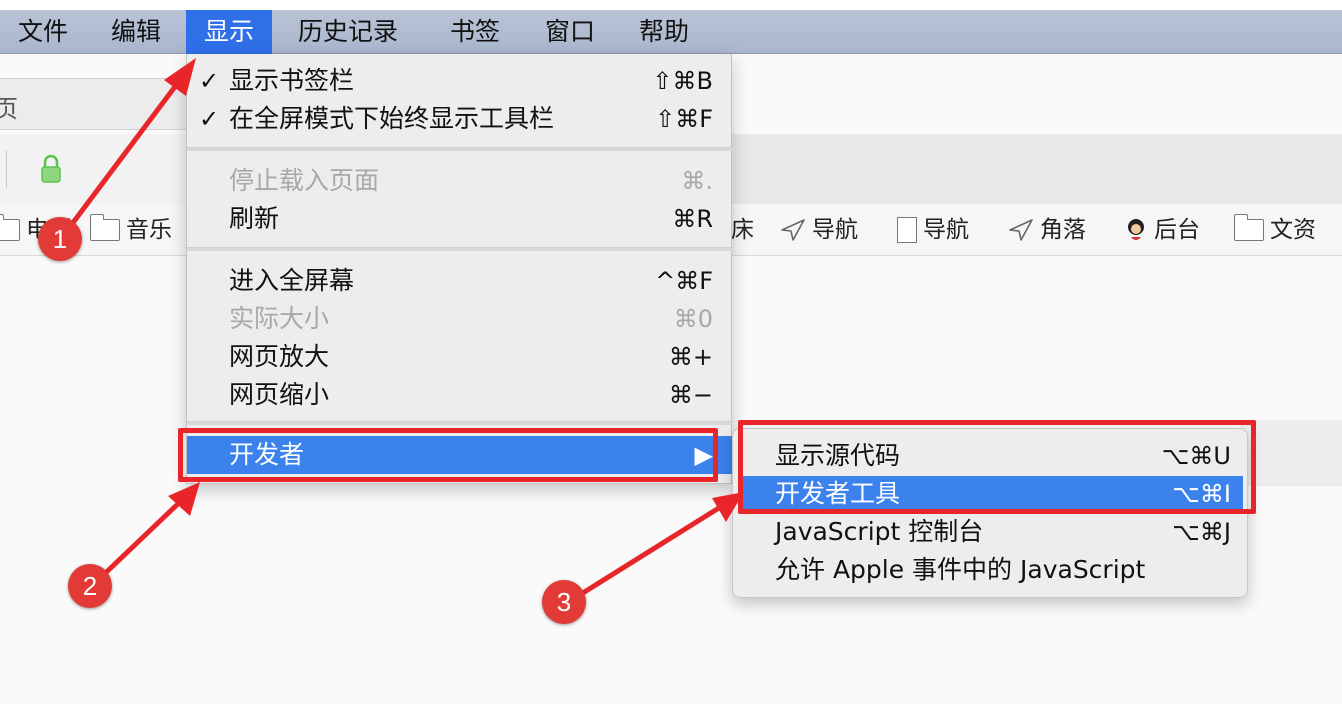 The width and height of the screenshot is (1342, 712). What do you see at coordinates (697, 181) in the screenshot?
I see `menu-item-shortcut: ⌘.` at bounding box center [697, 181].